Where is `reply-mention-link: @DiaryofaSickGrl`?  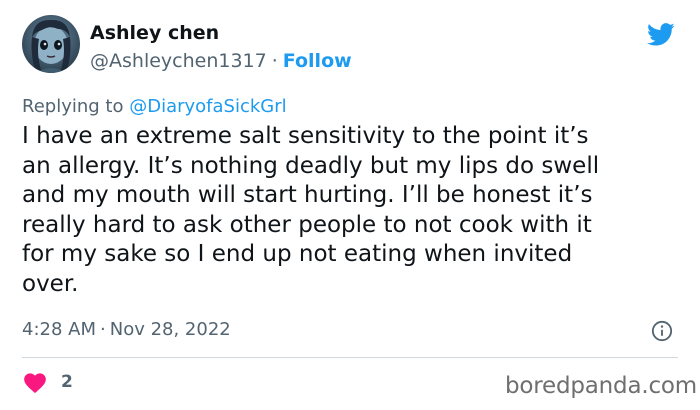 reply-mention-link: @DiaryofaSickGrl is located at coordinates (207, 106).